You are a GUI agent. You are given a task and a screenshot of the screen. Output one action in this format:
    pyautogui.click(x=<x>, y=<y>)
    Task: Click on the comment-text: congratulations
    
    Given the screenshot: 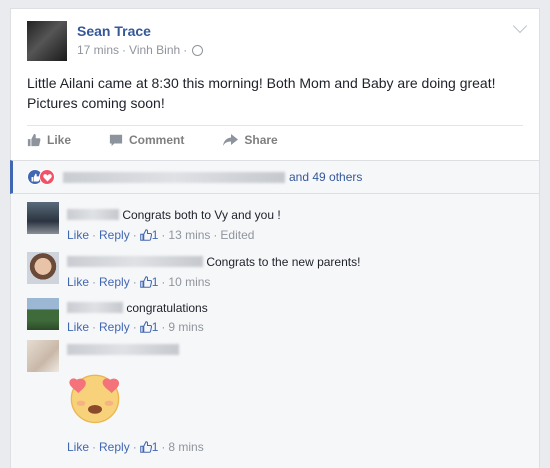 What is the action you would take?
    pyautogui.click(x=167, y=307)
    